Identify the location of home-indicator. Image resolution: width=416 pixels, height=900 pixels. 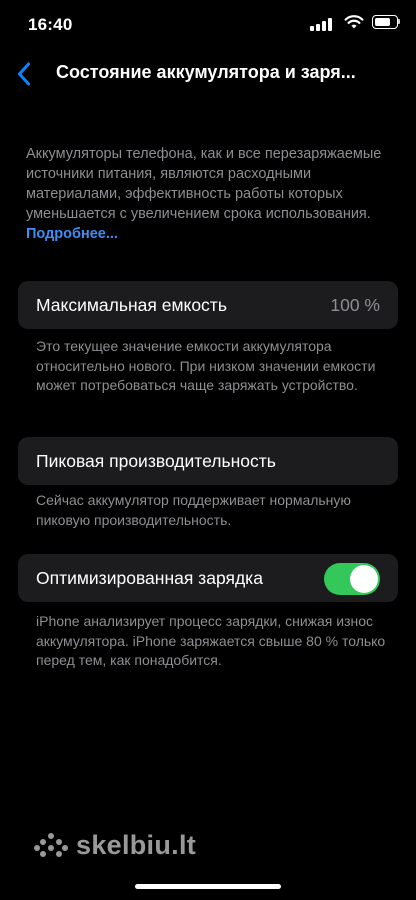
(208, 886).